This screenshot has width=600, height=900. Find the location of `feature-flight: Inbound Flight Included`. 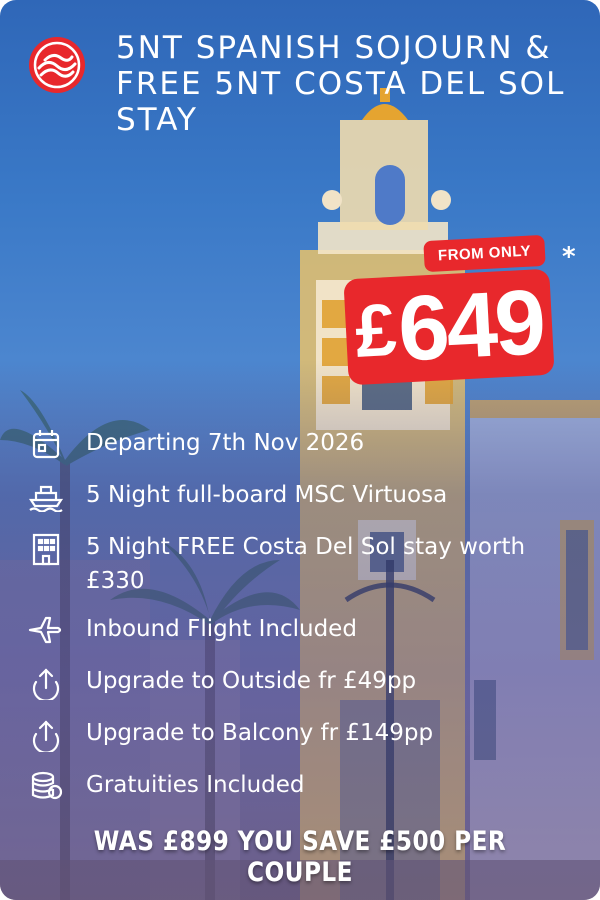

feature-flight: Inbound Flight Included is located at coordinates (306, 631).